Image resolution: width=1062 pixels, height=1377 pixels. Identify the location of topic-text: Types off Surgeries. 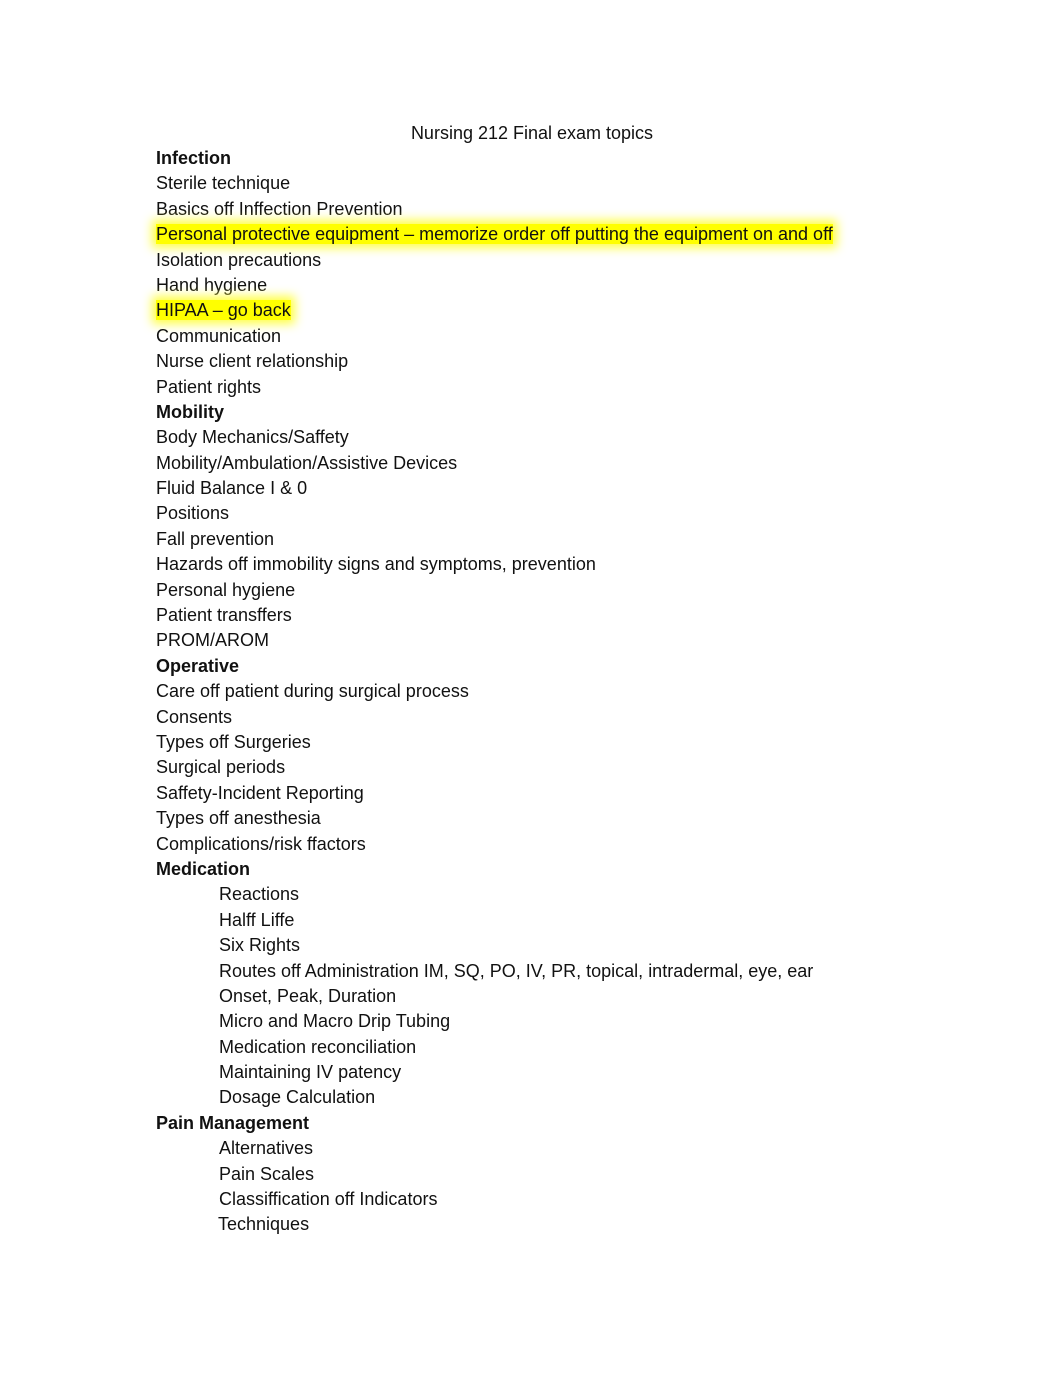
(233, 741).